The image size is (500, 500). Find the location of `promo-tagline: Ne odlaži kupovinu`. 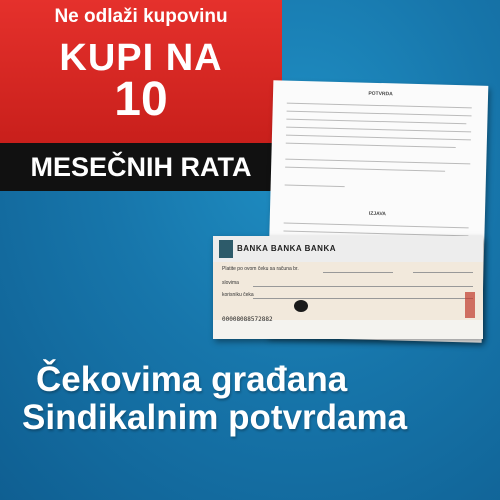

promo-tagline: Ne odlaži kupovinu is located at coordinates (141, 16).